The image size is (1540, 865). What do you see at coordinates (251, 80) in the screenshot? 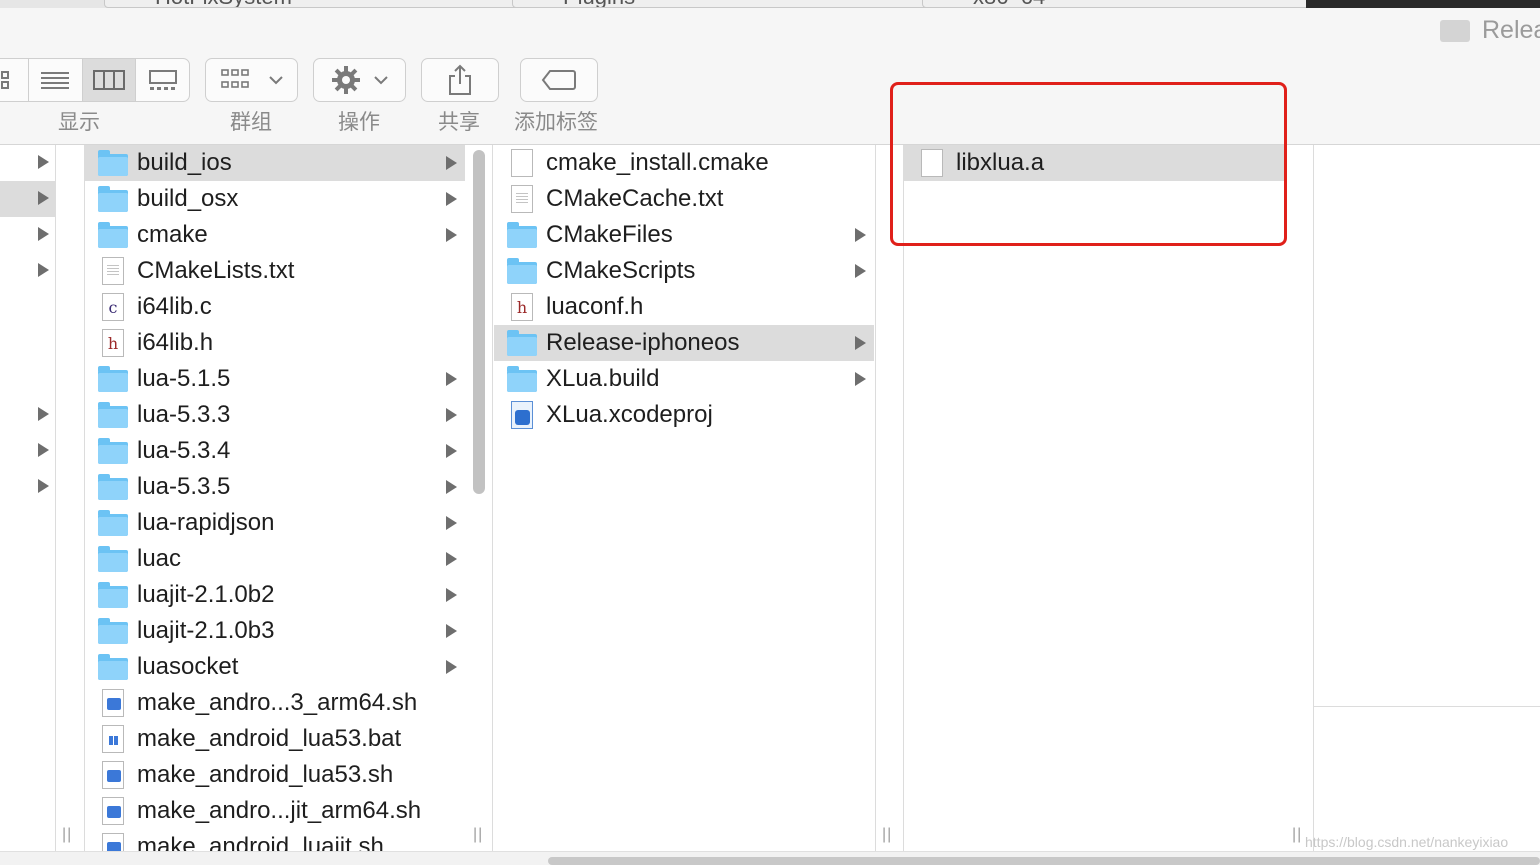
I see `group-button` at bounding box center [251, 80].